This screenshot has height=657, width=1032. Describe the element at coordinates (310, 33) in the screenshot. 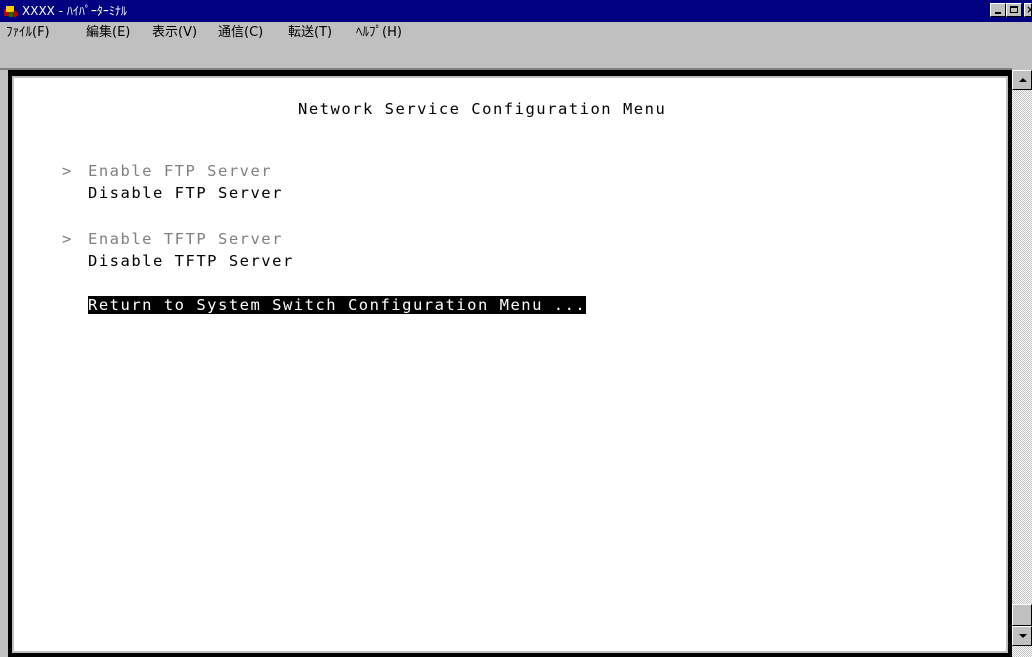

I see `menu-transfer: 転送(T)` at that location.